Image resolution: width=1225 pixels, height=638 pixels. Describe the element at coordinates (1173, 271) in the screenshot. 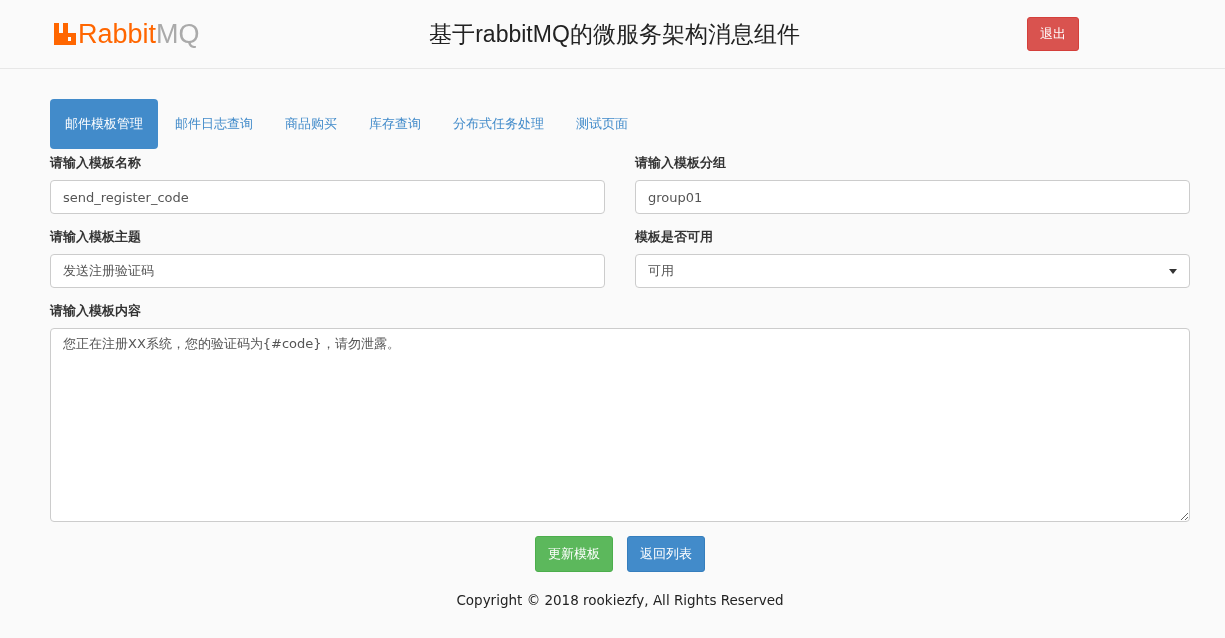

I see `caret-icon` at that location.